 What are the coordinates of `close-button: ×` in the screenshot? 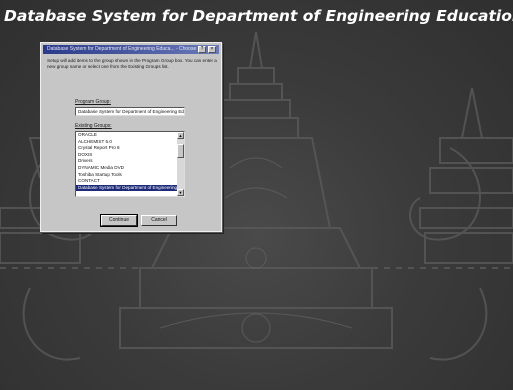 It's located at (212, 49).